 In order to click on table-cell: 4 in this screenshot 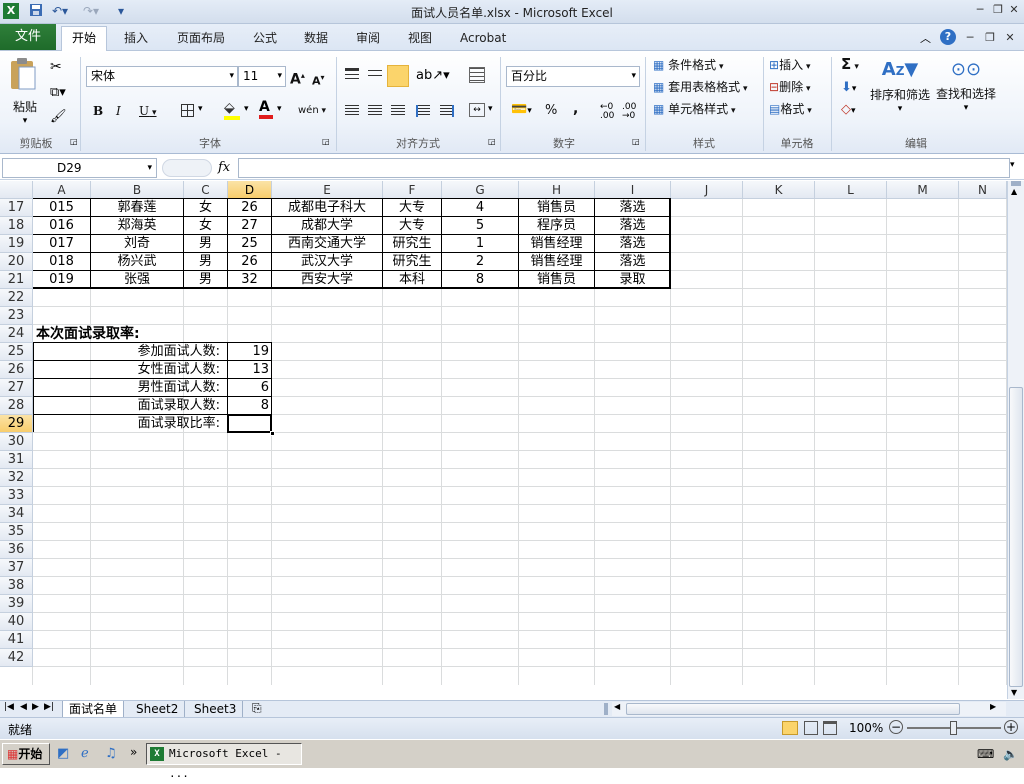, I will do `click(480, 208)`.